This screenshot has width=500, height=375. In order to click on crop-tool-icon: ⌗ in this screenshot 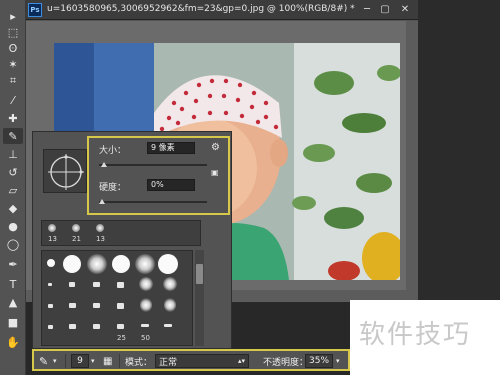, I will do `click(13, 81)`.